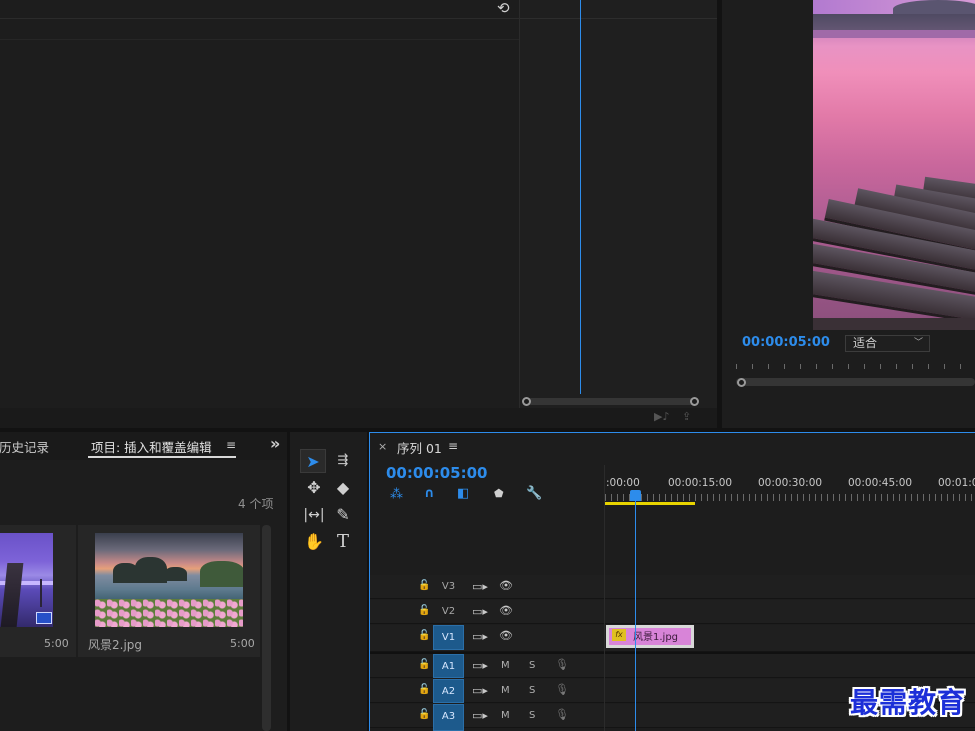  Describe the element at coordinates (650, 503) in the screenshot. I see `work-area-bar` at that location.